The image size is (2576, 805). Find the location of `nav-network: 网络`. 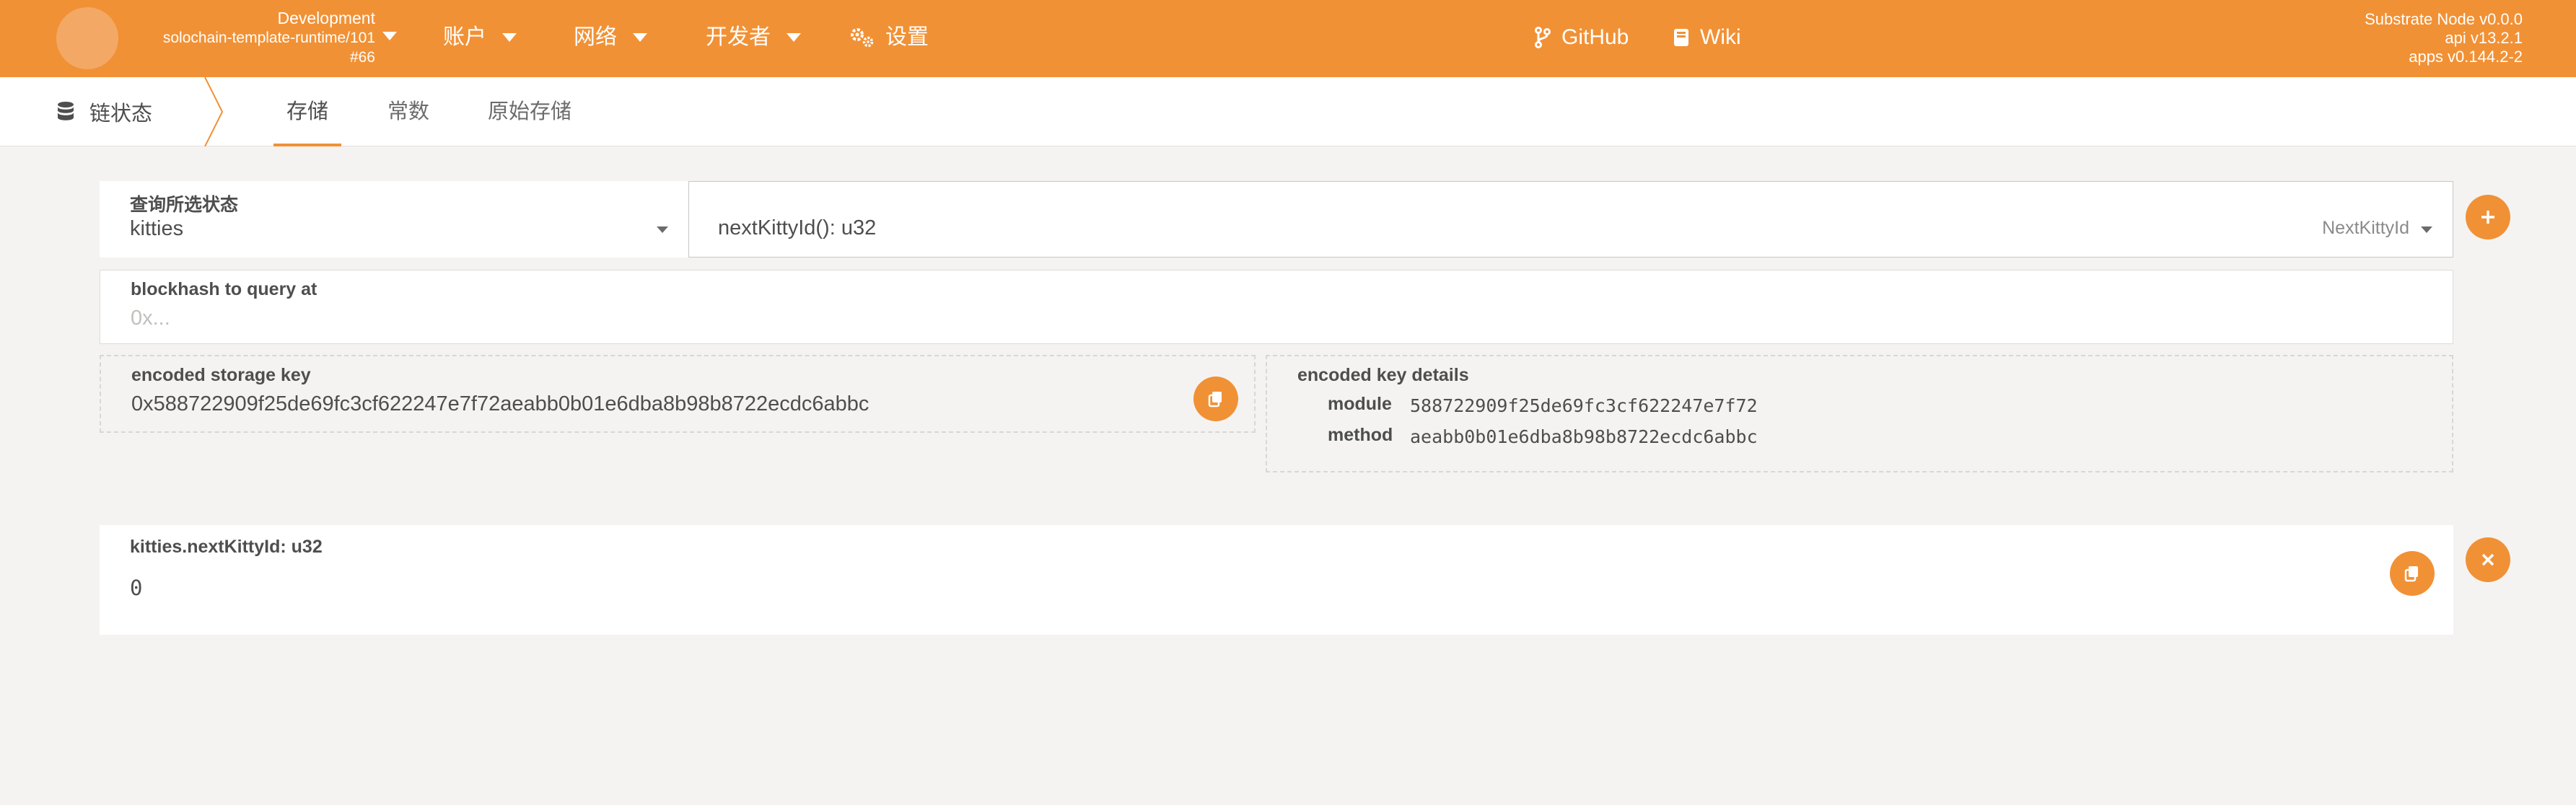

nav-network: 网络 is located at coordinates (610, 37).